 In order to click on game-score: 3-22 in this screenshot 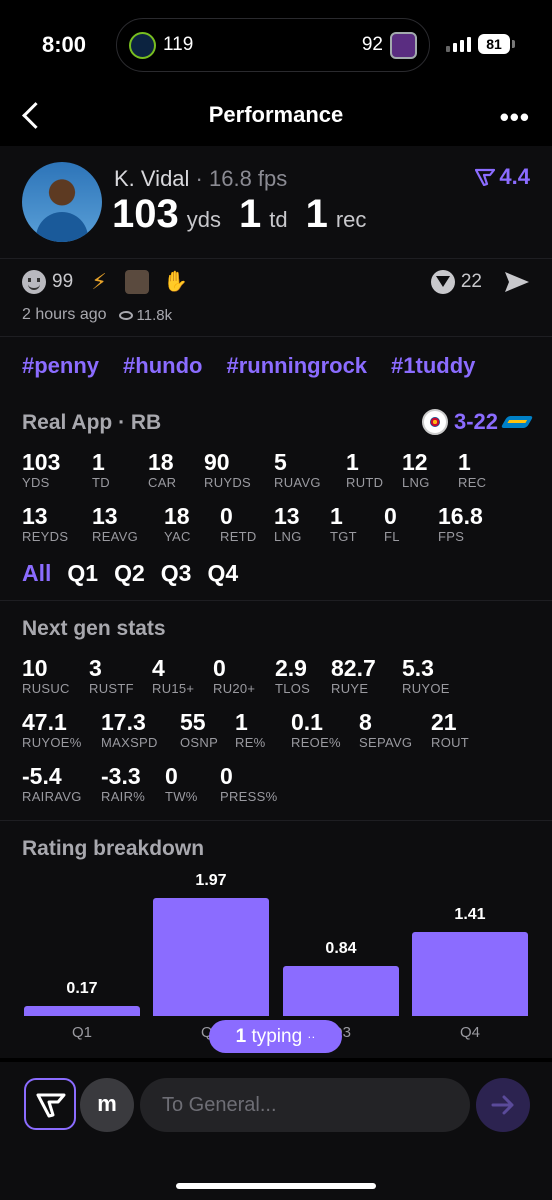, I will do `click(477, 422)`.